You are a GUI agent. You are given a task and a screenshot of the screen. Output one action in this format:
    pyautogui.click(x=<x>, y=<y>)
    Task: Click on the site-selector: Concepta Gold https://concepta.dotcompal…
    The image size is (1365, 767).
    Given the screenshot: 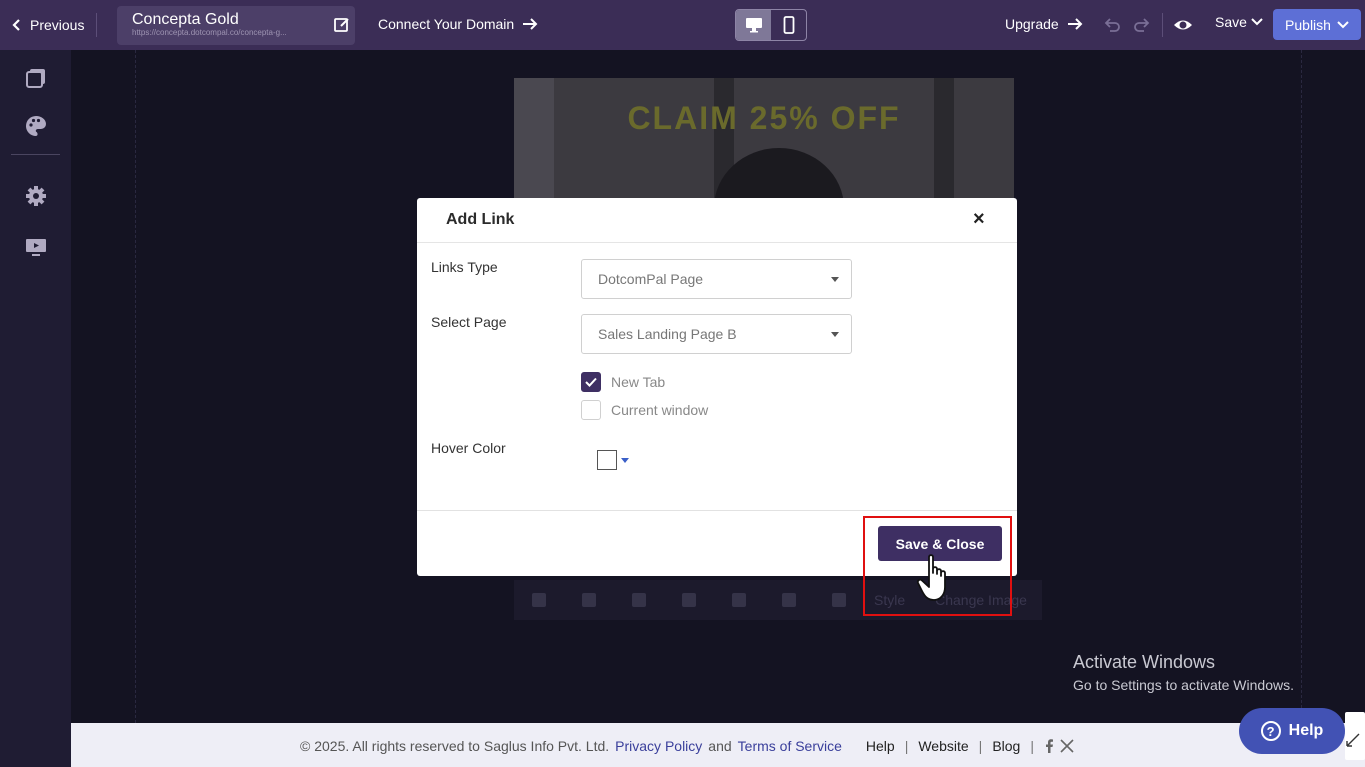 What is the action you would take?
    pyautogui.click(x=236, y=25)
    